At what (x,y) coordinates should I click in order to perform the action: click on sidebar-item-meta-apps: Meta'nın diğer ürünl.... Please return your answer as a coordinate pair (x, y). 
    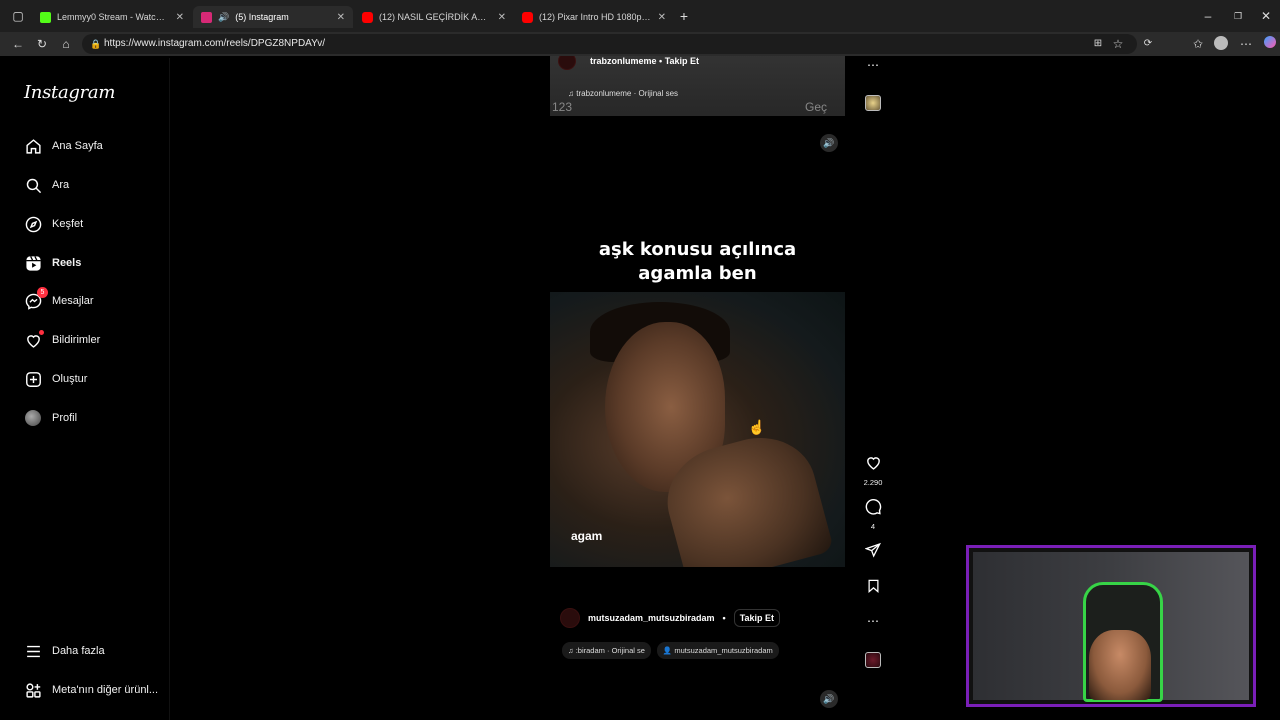
    Looking at the image, I should click on (91, 690).